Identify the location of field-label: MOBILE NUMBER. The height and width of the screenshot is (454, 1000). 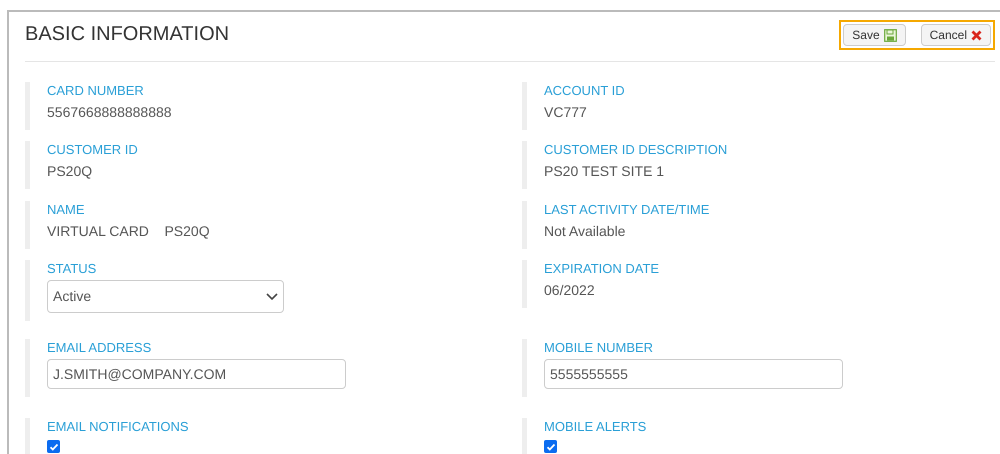
(599, 348).